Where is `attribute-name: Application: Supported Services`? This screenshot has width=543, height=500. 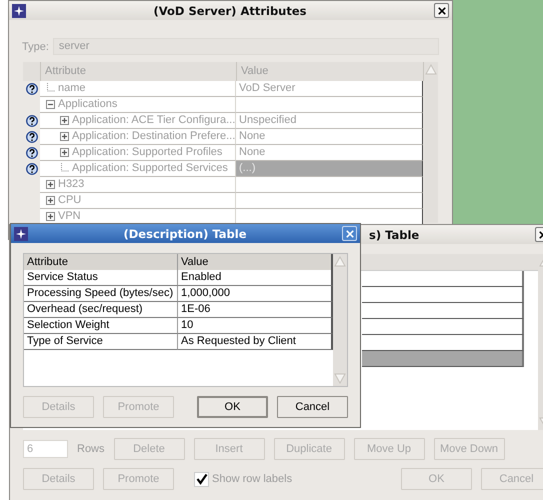
attribute-name: Application: Supported Services is located at coordinates (150, 168).